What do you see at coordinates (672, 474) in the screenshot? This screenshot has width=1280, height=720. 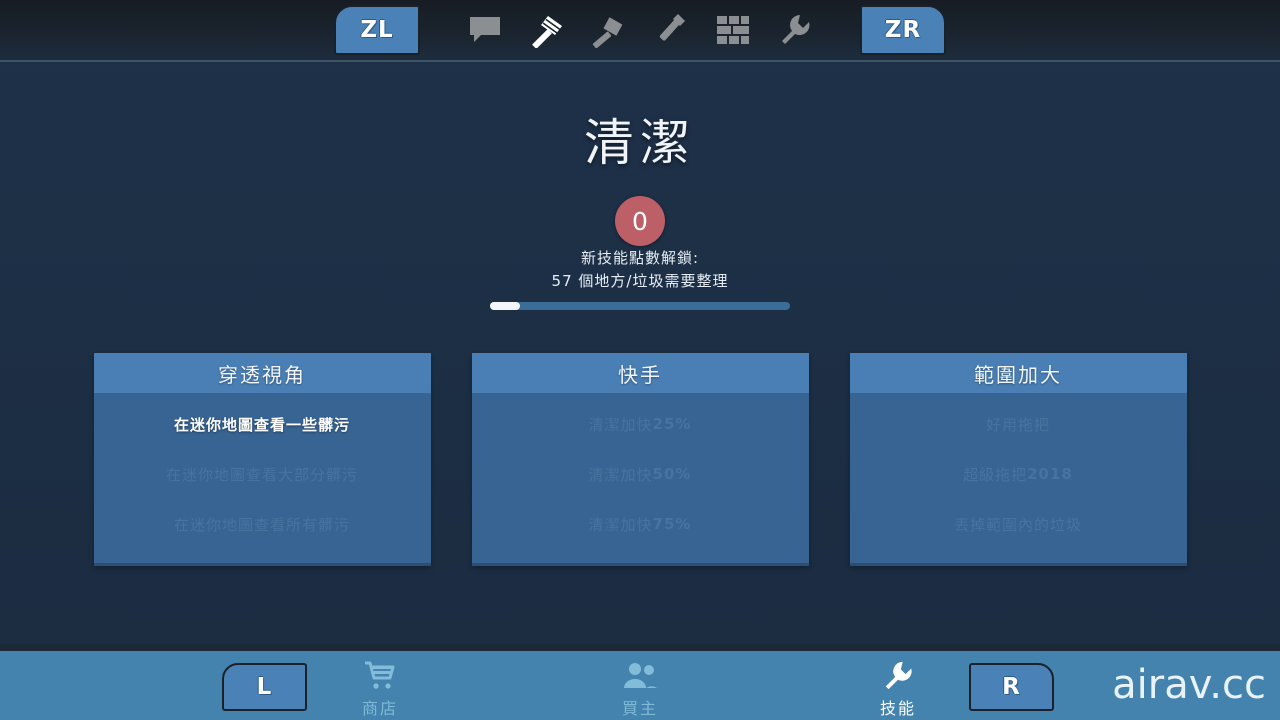 I see `skill-row-value: 50%` at bounding box center [672, 474].